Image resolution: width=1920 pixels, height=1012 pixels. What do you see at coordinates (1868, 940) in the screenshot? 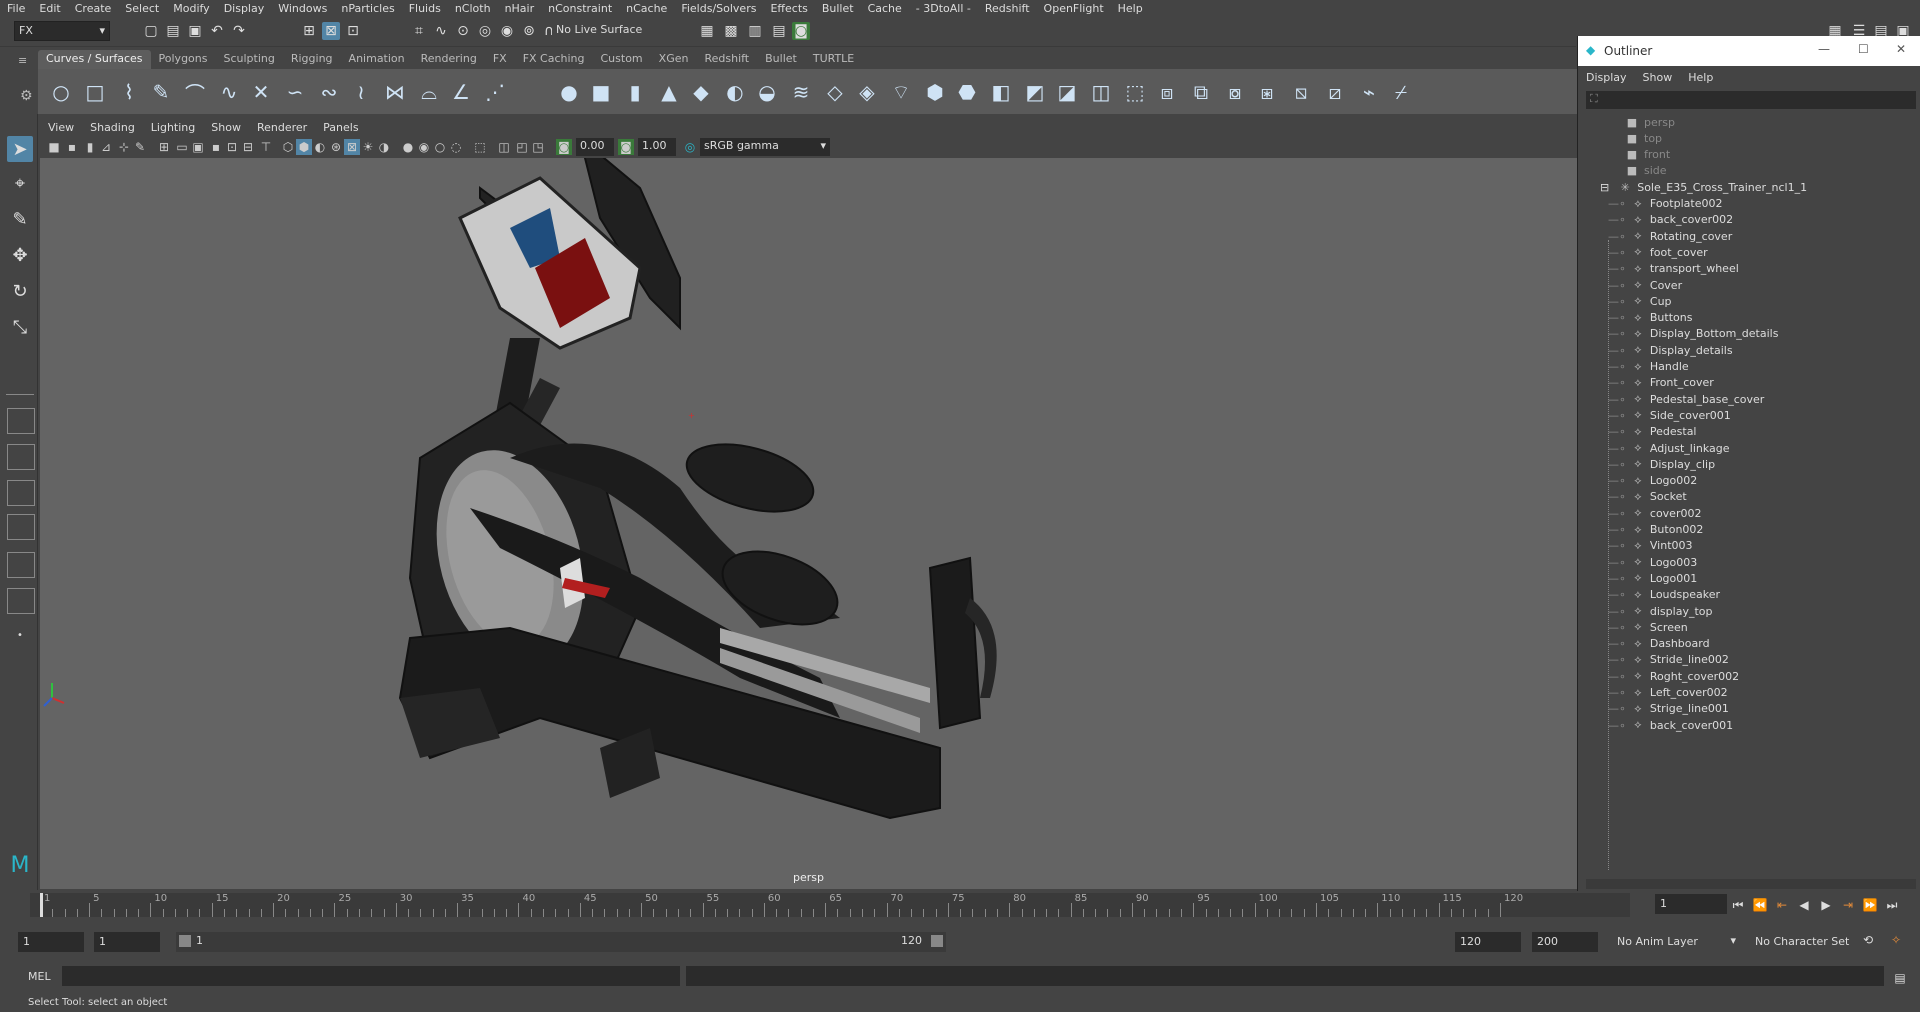
I see `auto-key-icon: ⟲` at bounding box center [1868, 940].